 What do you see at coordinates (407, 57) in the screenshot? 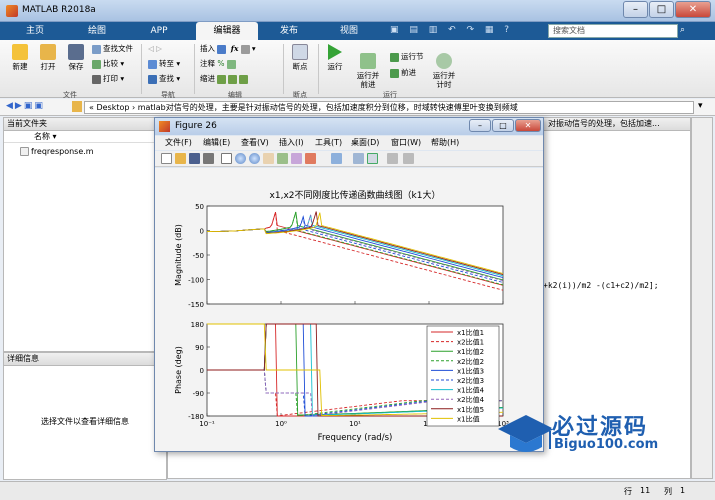
I see `run-section-button: 运行节` at bounding box center [407, 57].